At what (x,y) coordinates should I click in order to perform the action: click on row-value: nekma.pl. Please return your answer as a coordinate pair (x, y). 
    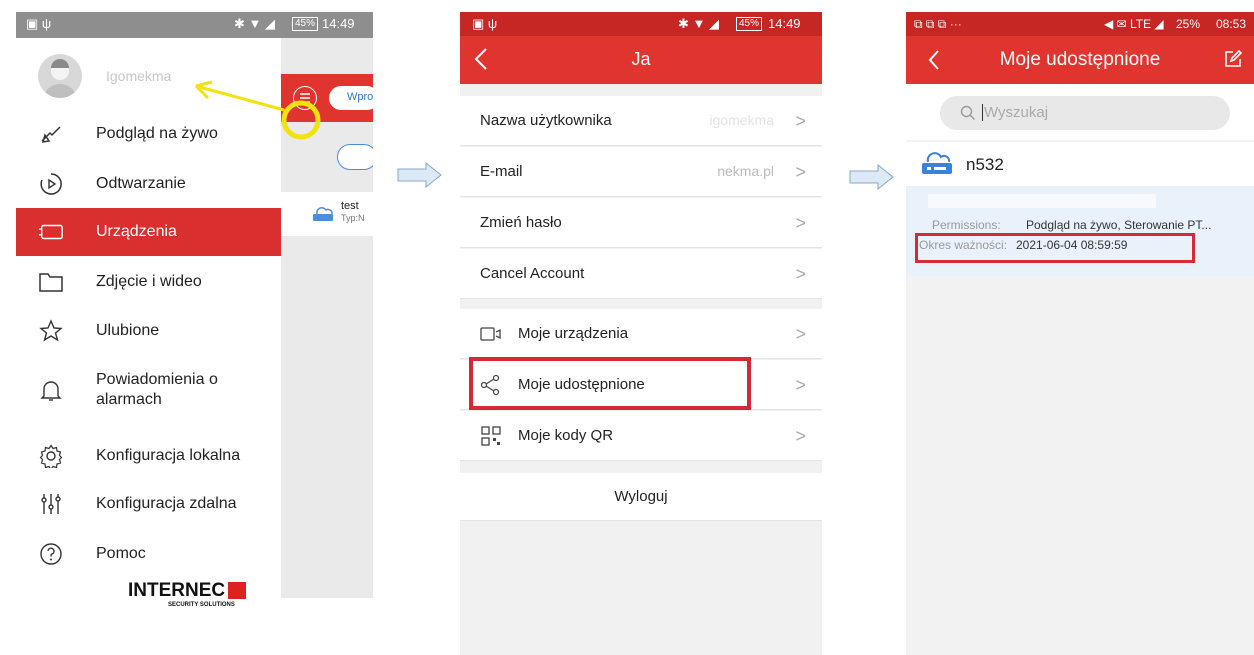
    Looking at the image, I should click on (745, 171).